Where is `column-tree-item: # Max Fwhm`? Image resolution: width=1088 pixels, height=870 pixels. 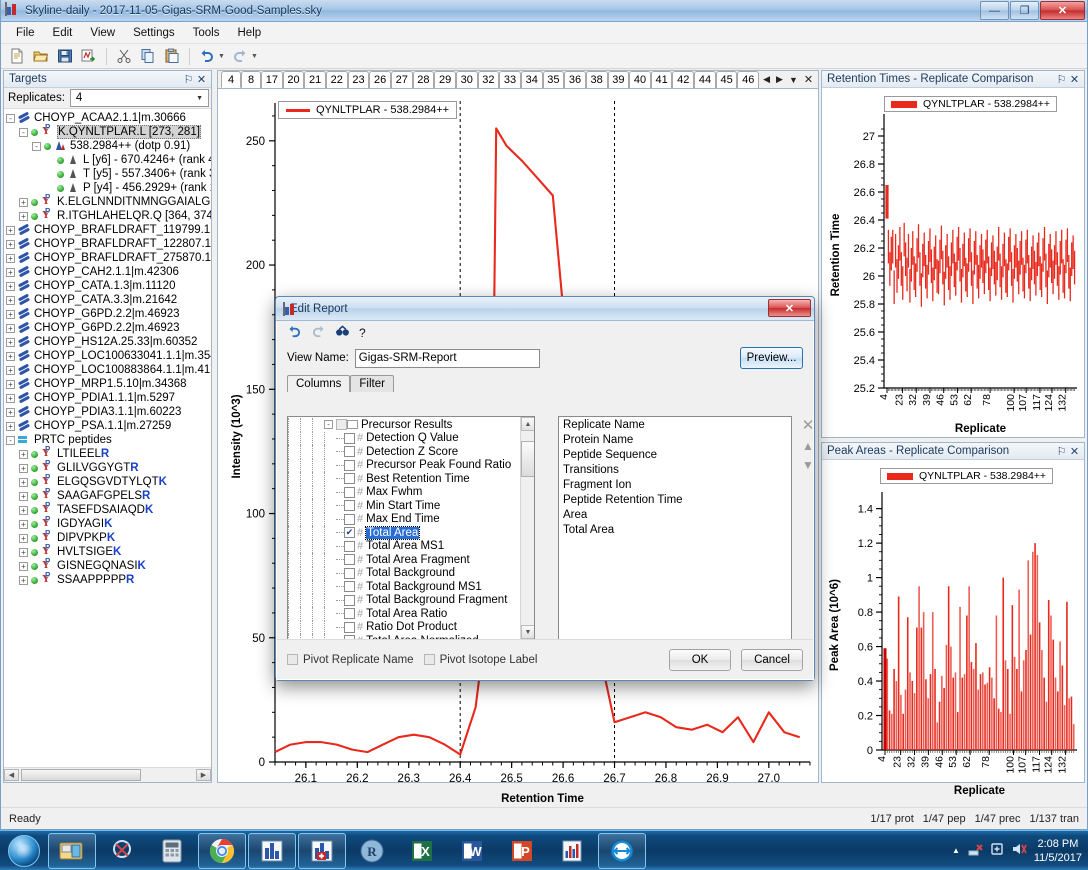 column-tree-item: # Max Fwhm is located at coordinates (404, 492).